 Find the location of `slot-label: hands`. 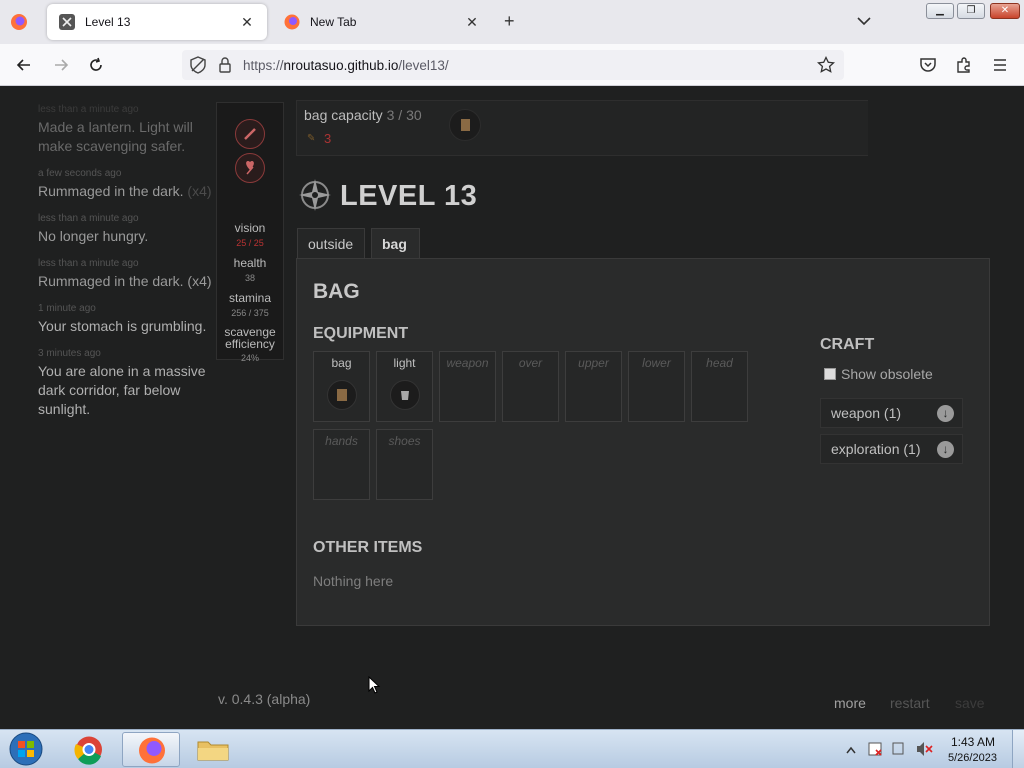

slot-label: hands is located at coordinates (341, 441).